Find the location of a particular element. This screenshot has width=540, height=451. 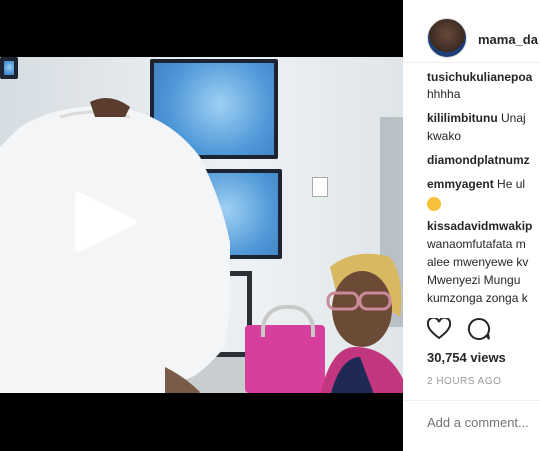

comment-text: He ul is located at coordinates (511, 184).